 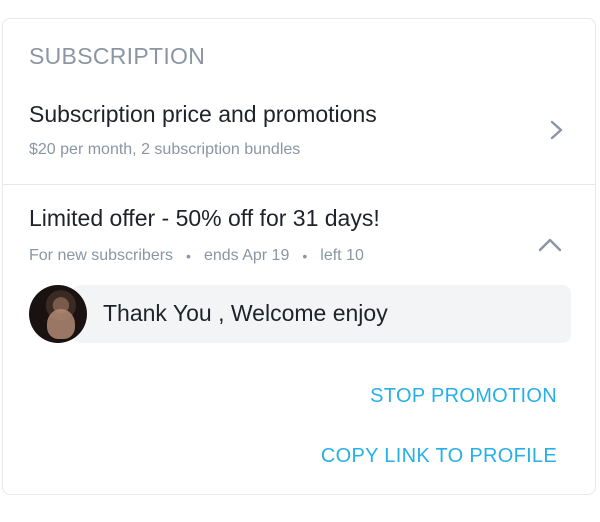 I want to click on offer-title: Limited offer - 50% off for 31 days!, so click(x=204, y=218).